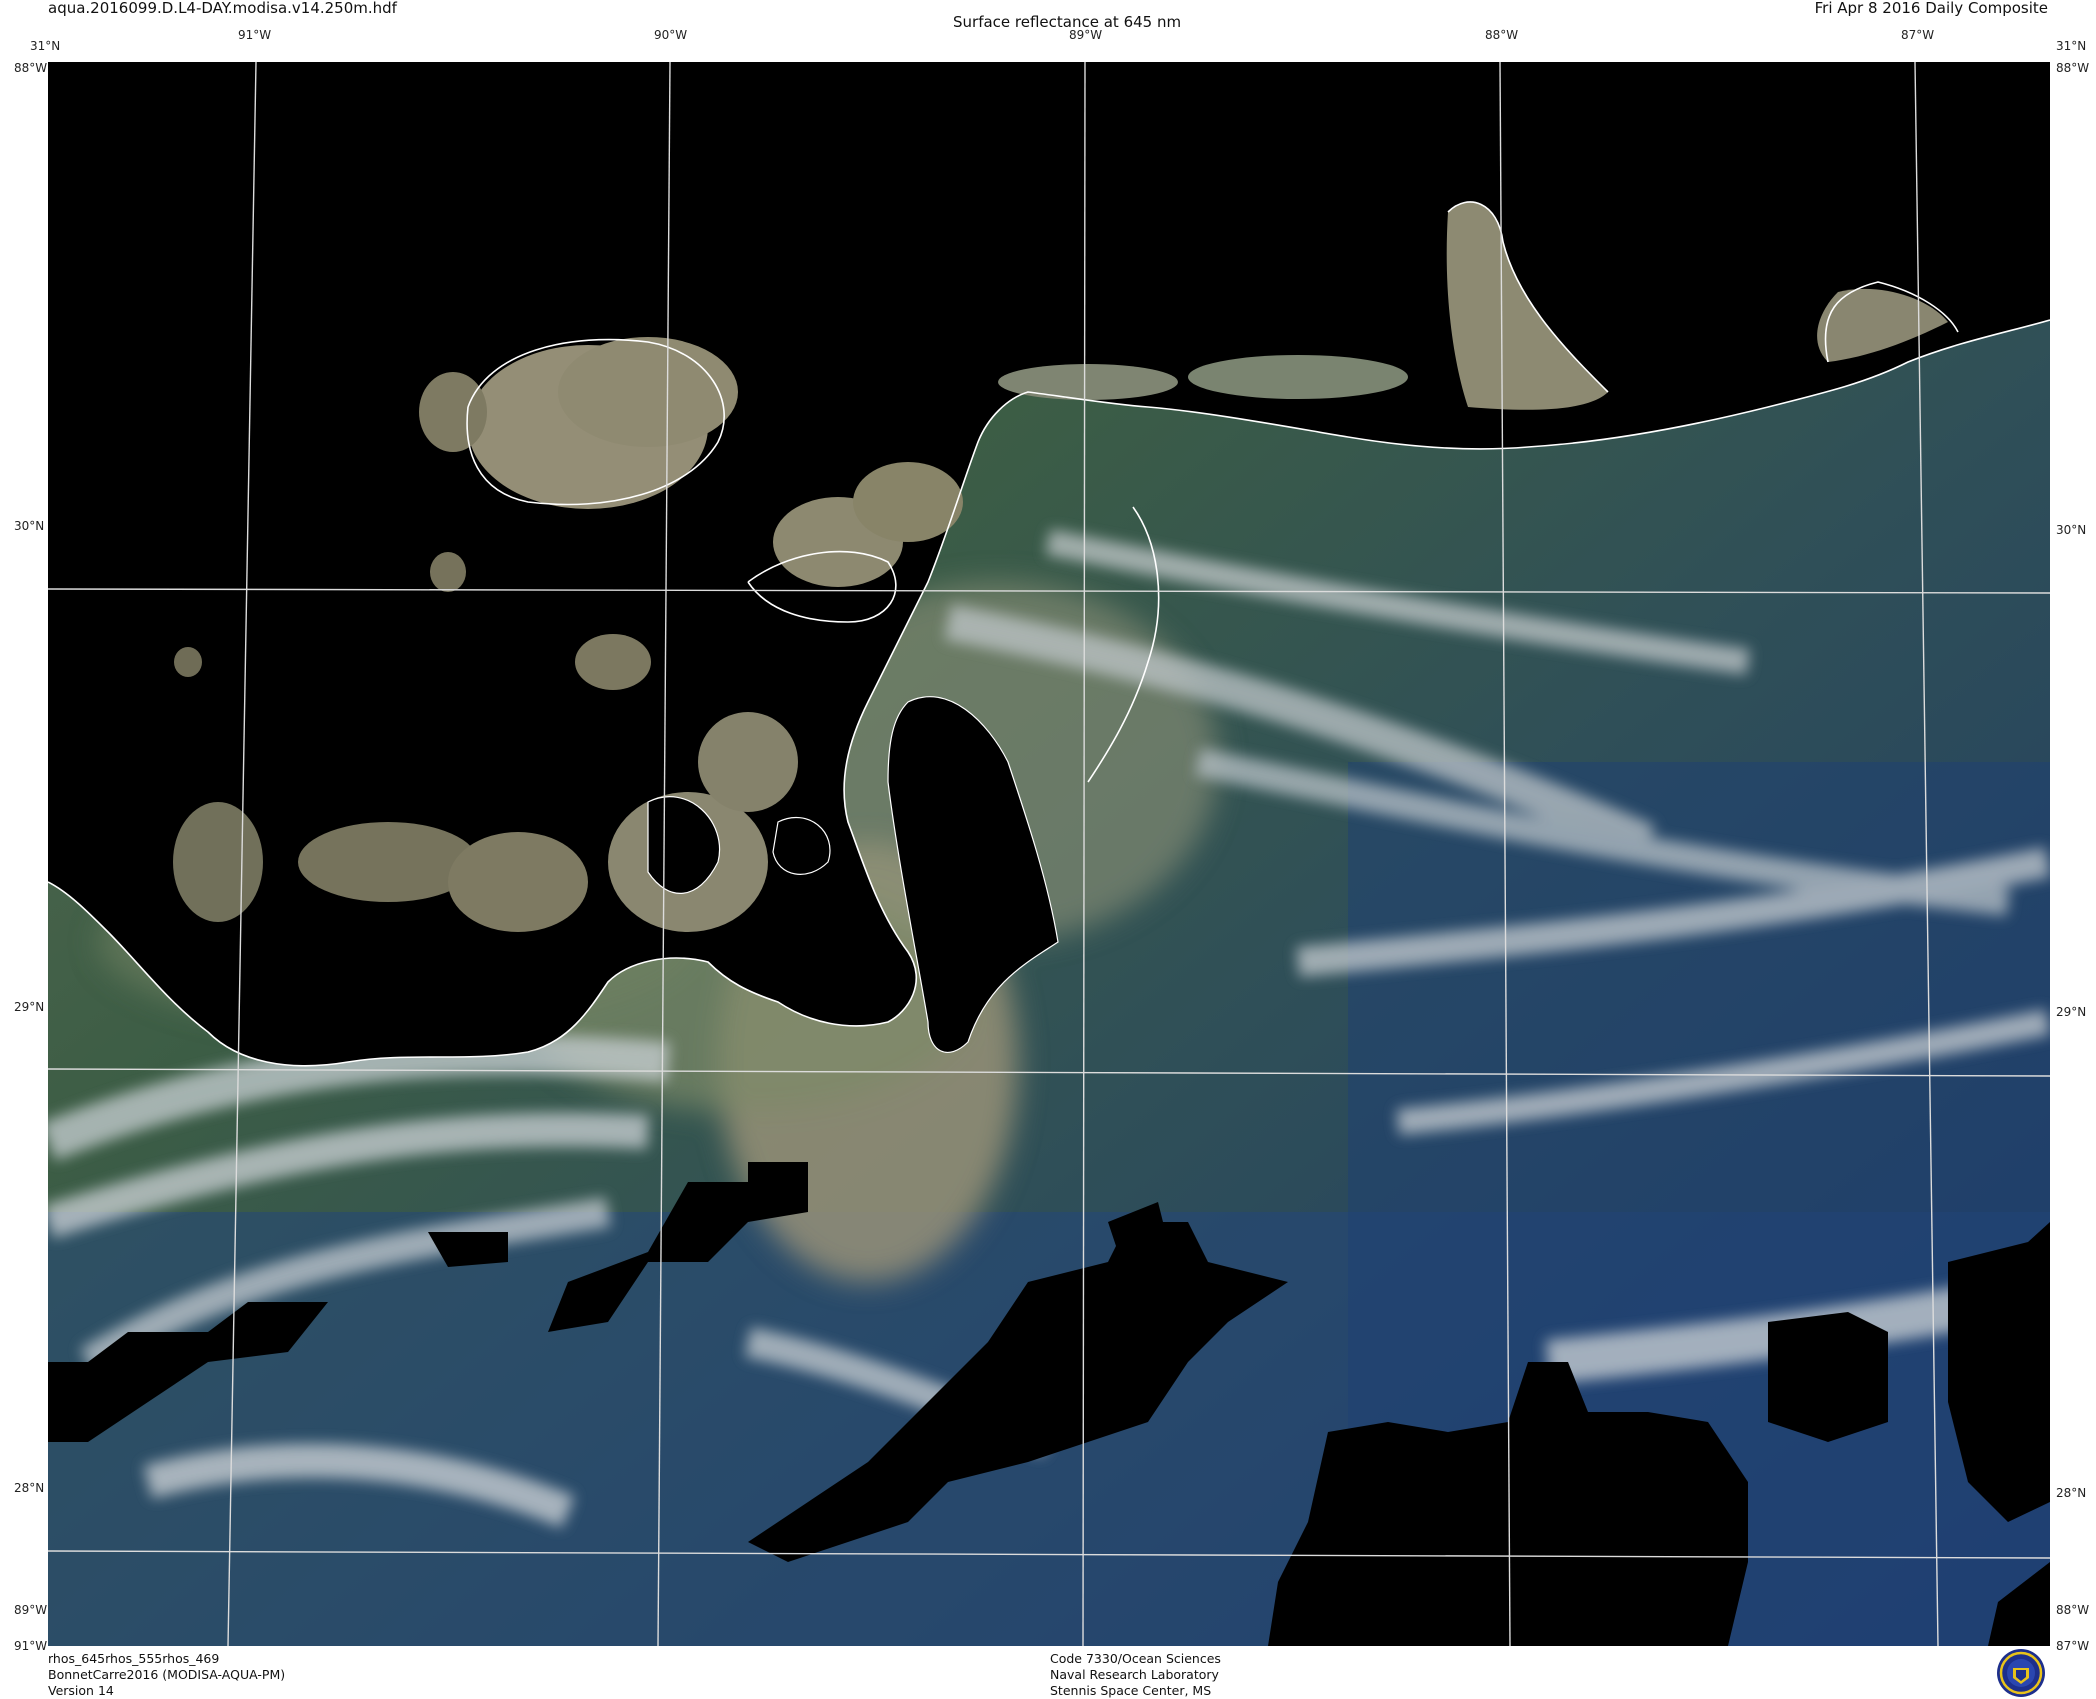 The height and width of the screenshot is (1699, 2096). I want to click on lat-label-right-30n: 30°N, so click(2071, 530).